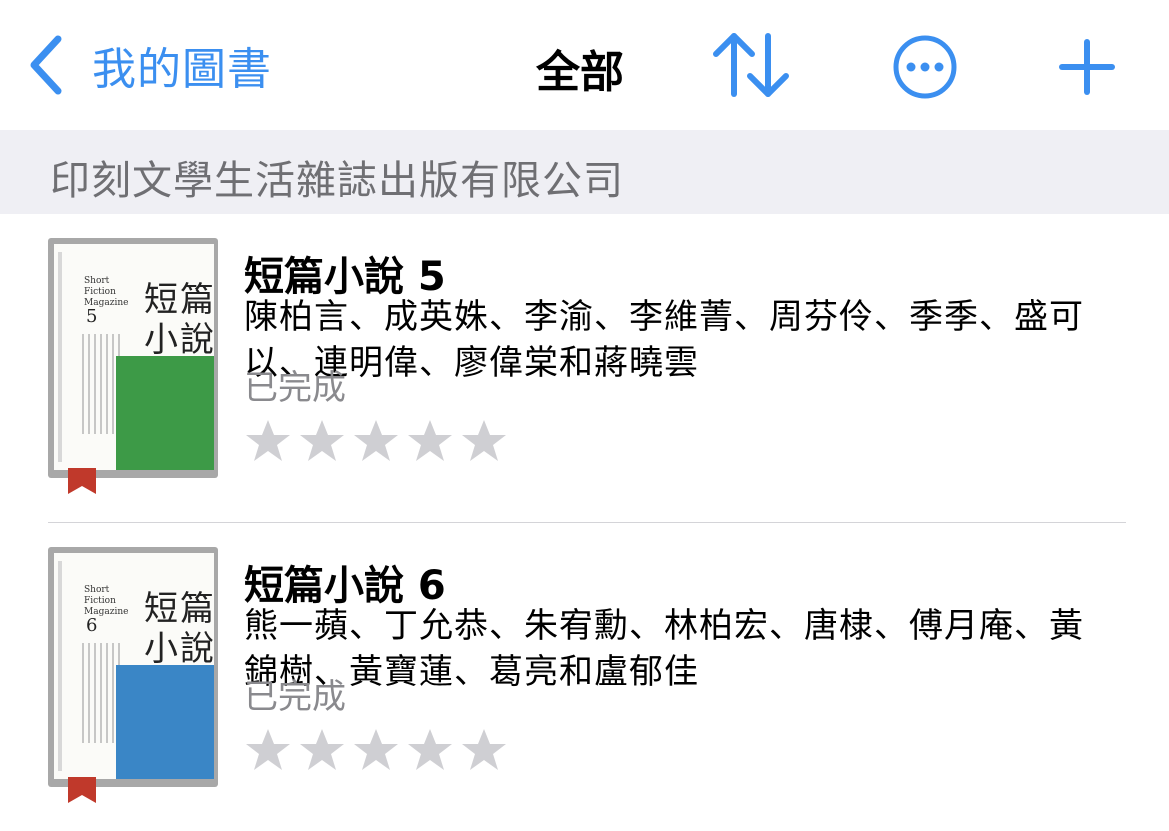  I want to click on cover-page: Short Fiction Magazine 5 短篇 小說, so click(134, 357).